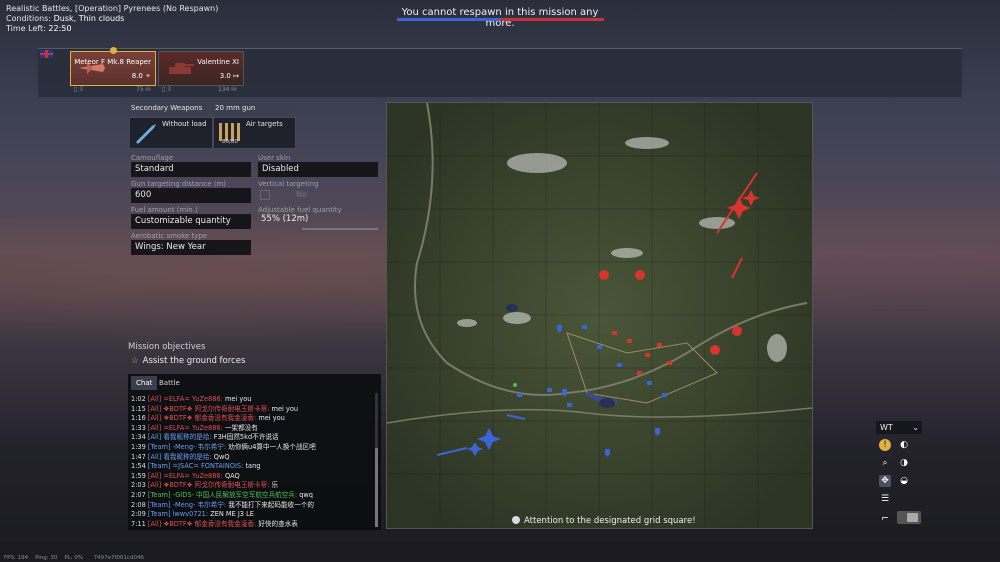 The height and width of the screenshot is (562, 1000). Describe the element at coordinates (246, 437) in the screenshot. I see `chat-message: F3H固然5kd不许说话` at that location.